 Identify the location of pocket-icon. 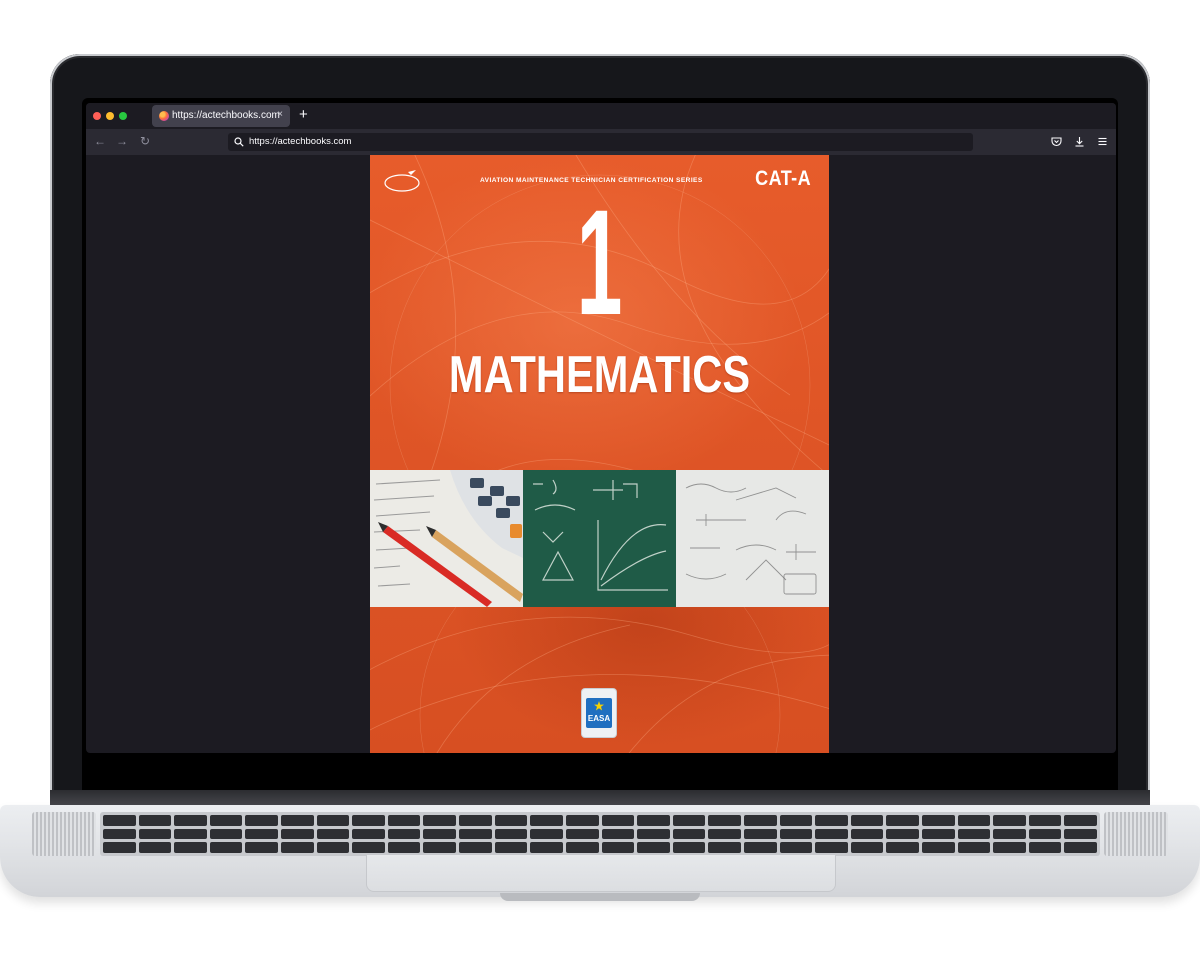
(1056, 141).